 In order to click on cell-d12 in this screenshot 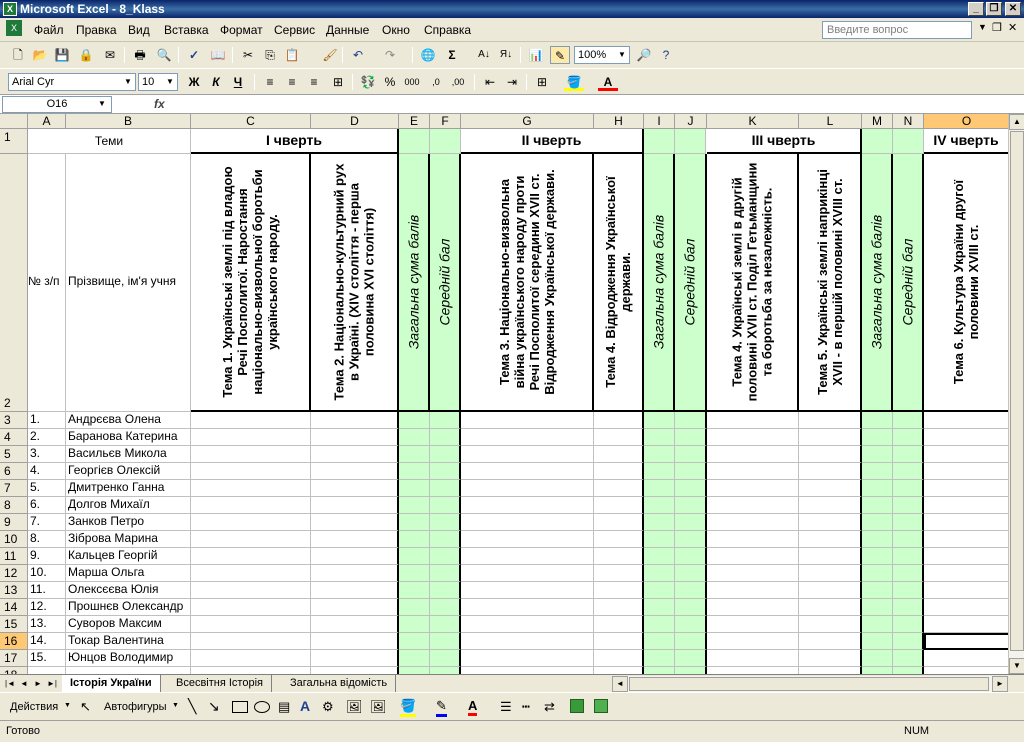, I will do `click(355, 573)`.